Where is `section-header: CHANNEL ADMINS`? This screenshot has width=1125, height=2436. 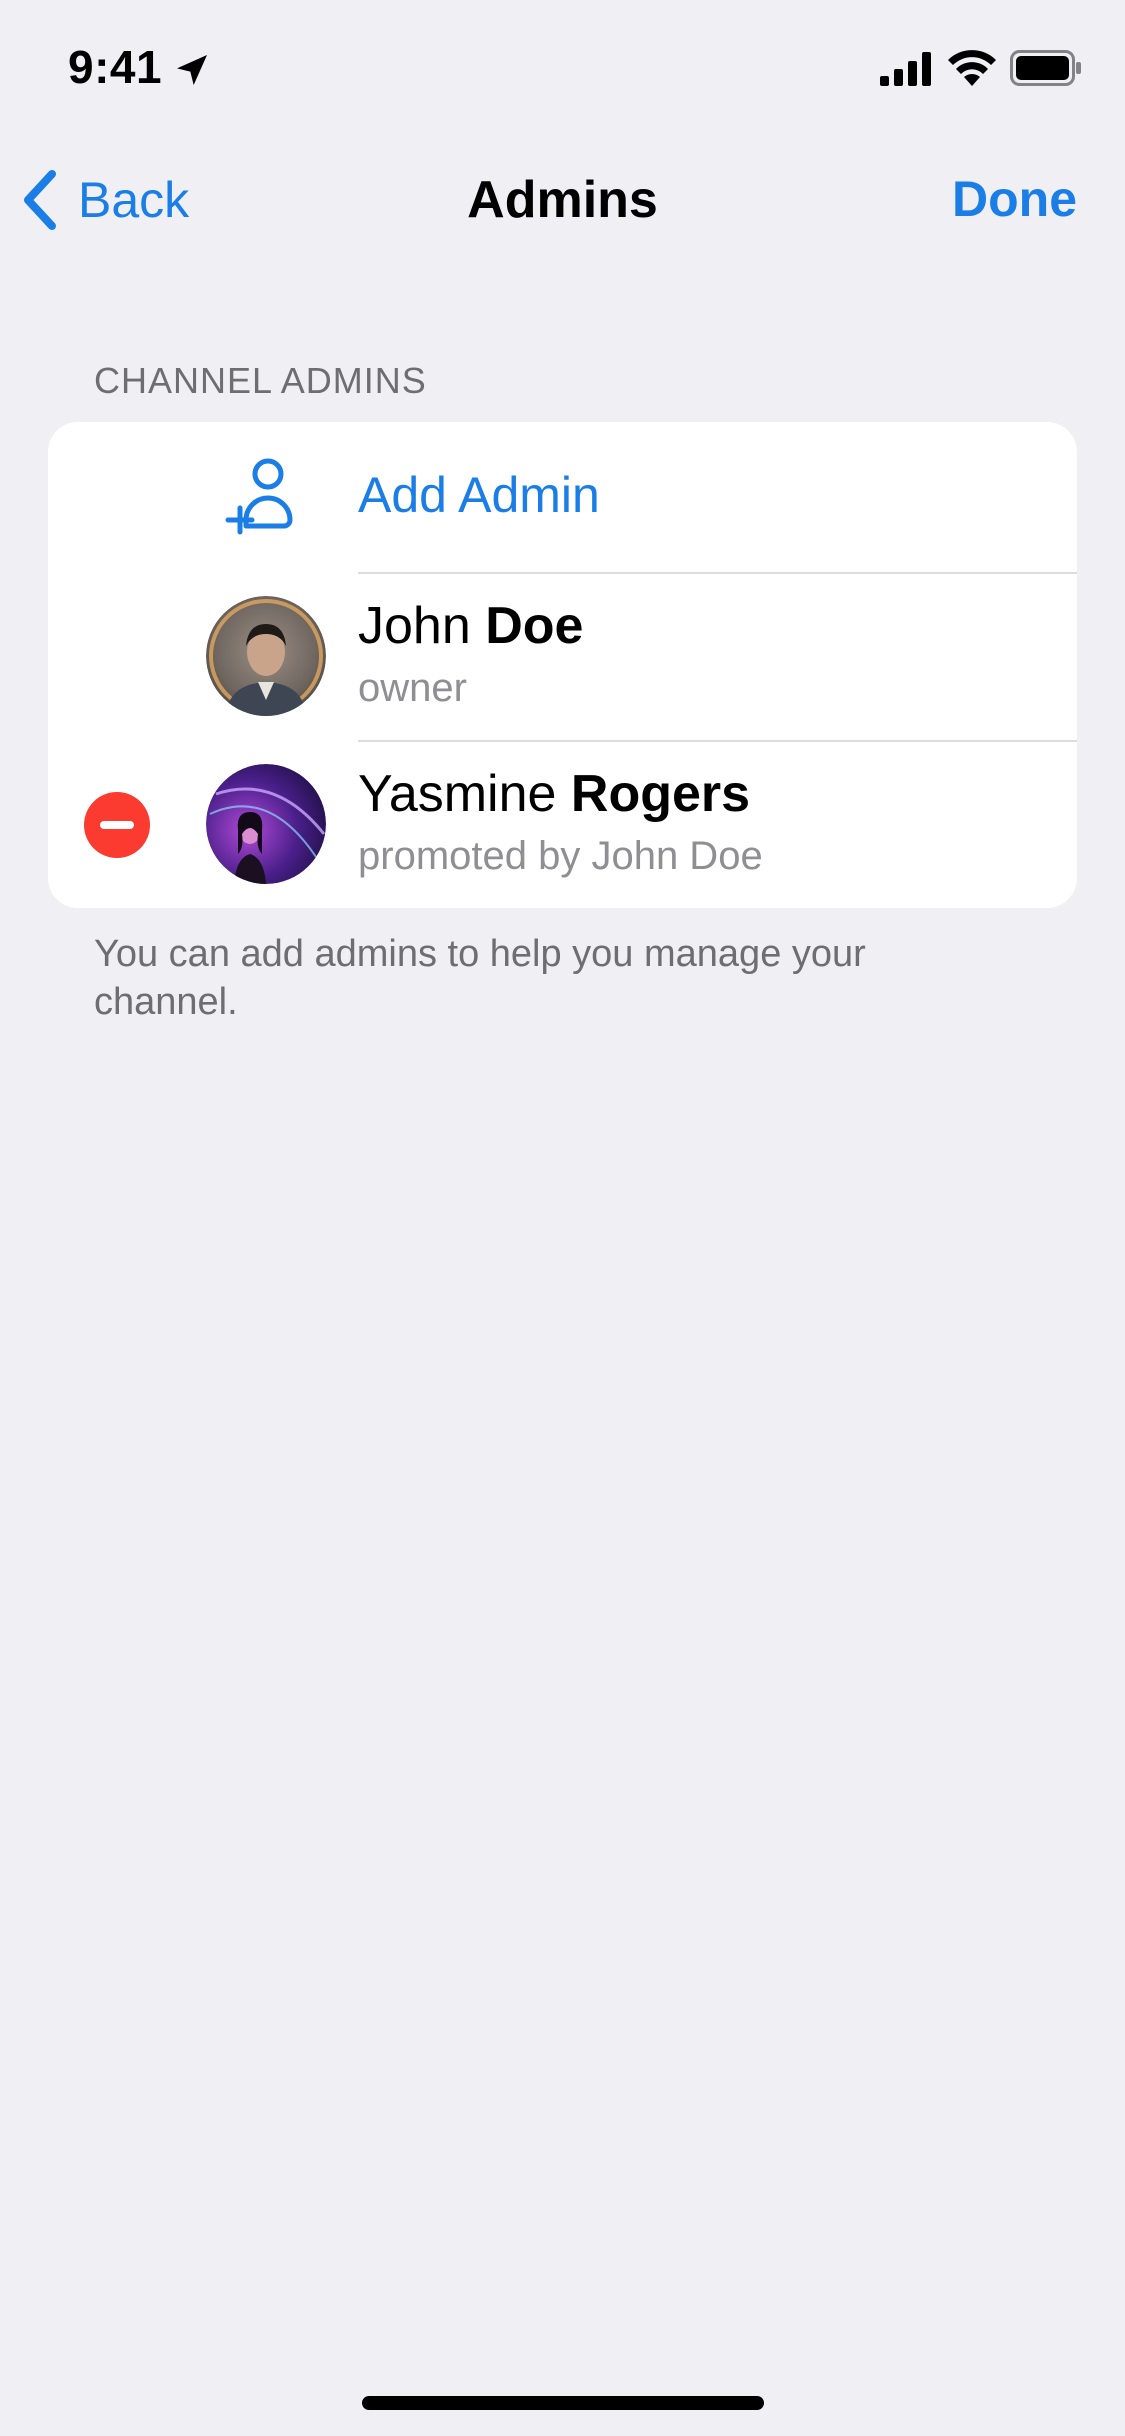 section-header: CHANNEL ADMINS is located at coordinates (260, 380).